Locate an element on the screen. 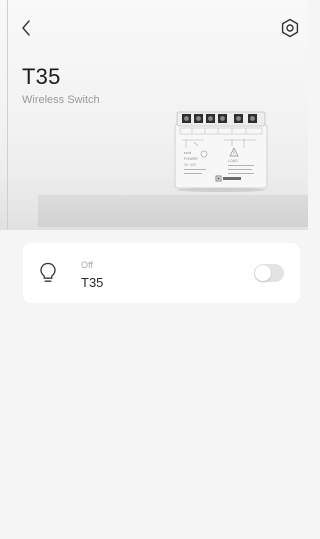 This screenshot has height=539, width=320. device-name: T35 is located at coordinates (41, 76).